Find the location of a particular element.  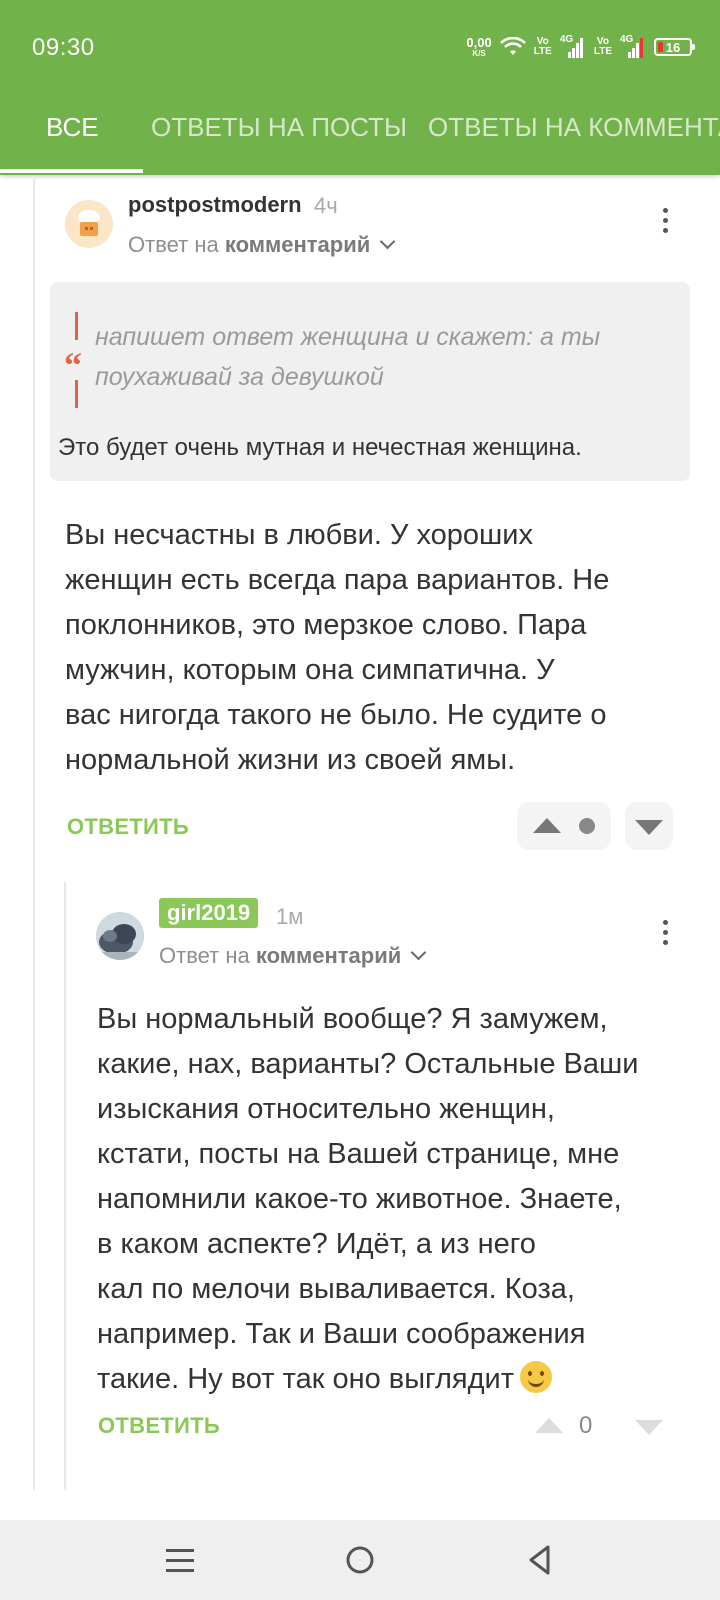

comment-line: такие. Ну вот так оно выглядит is located at coordinates (367, 1379).